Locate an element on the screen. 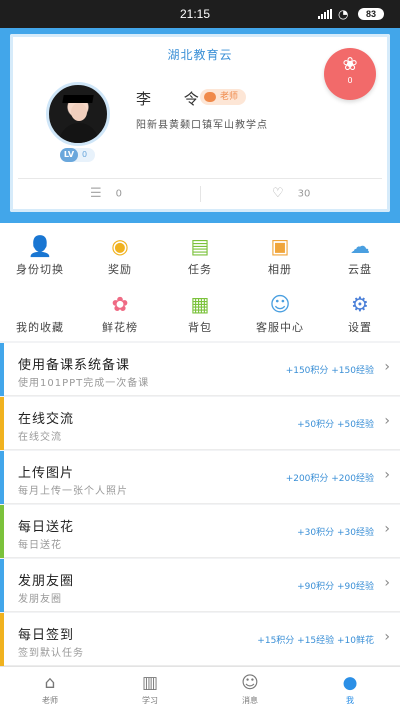 Image resolution: width=400 pixels, height=711 pixels. grid-item-rewards: ◉ 奖励 is located at coordinates (120, 252).